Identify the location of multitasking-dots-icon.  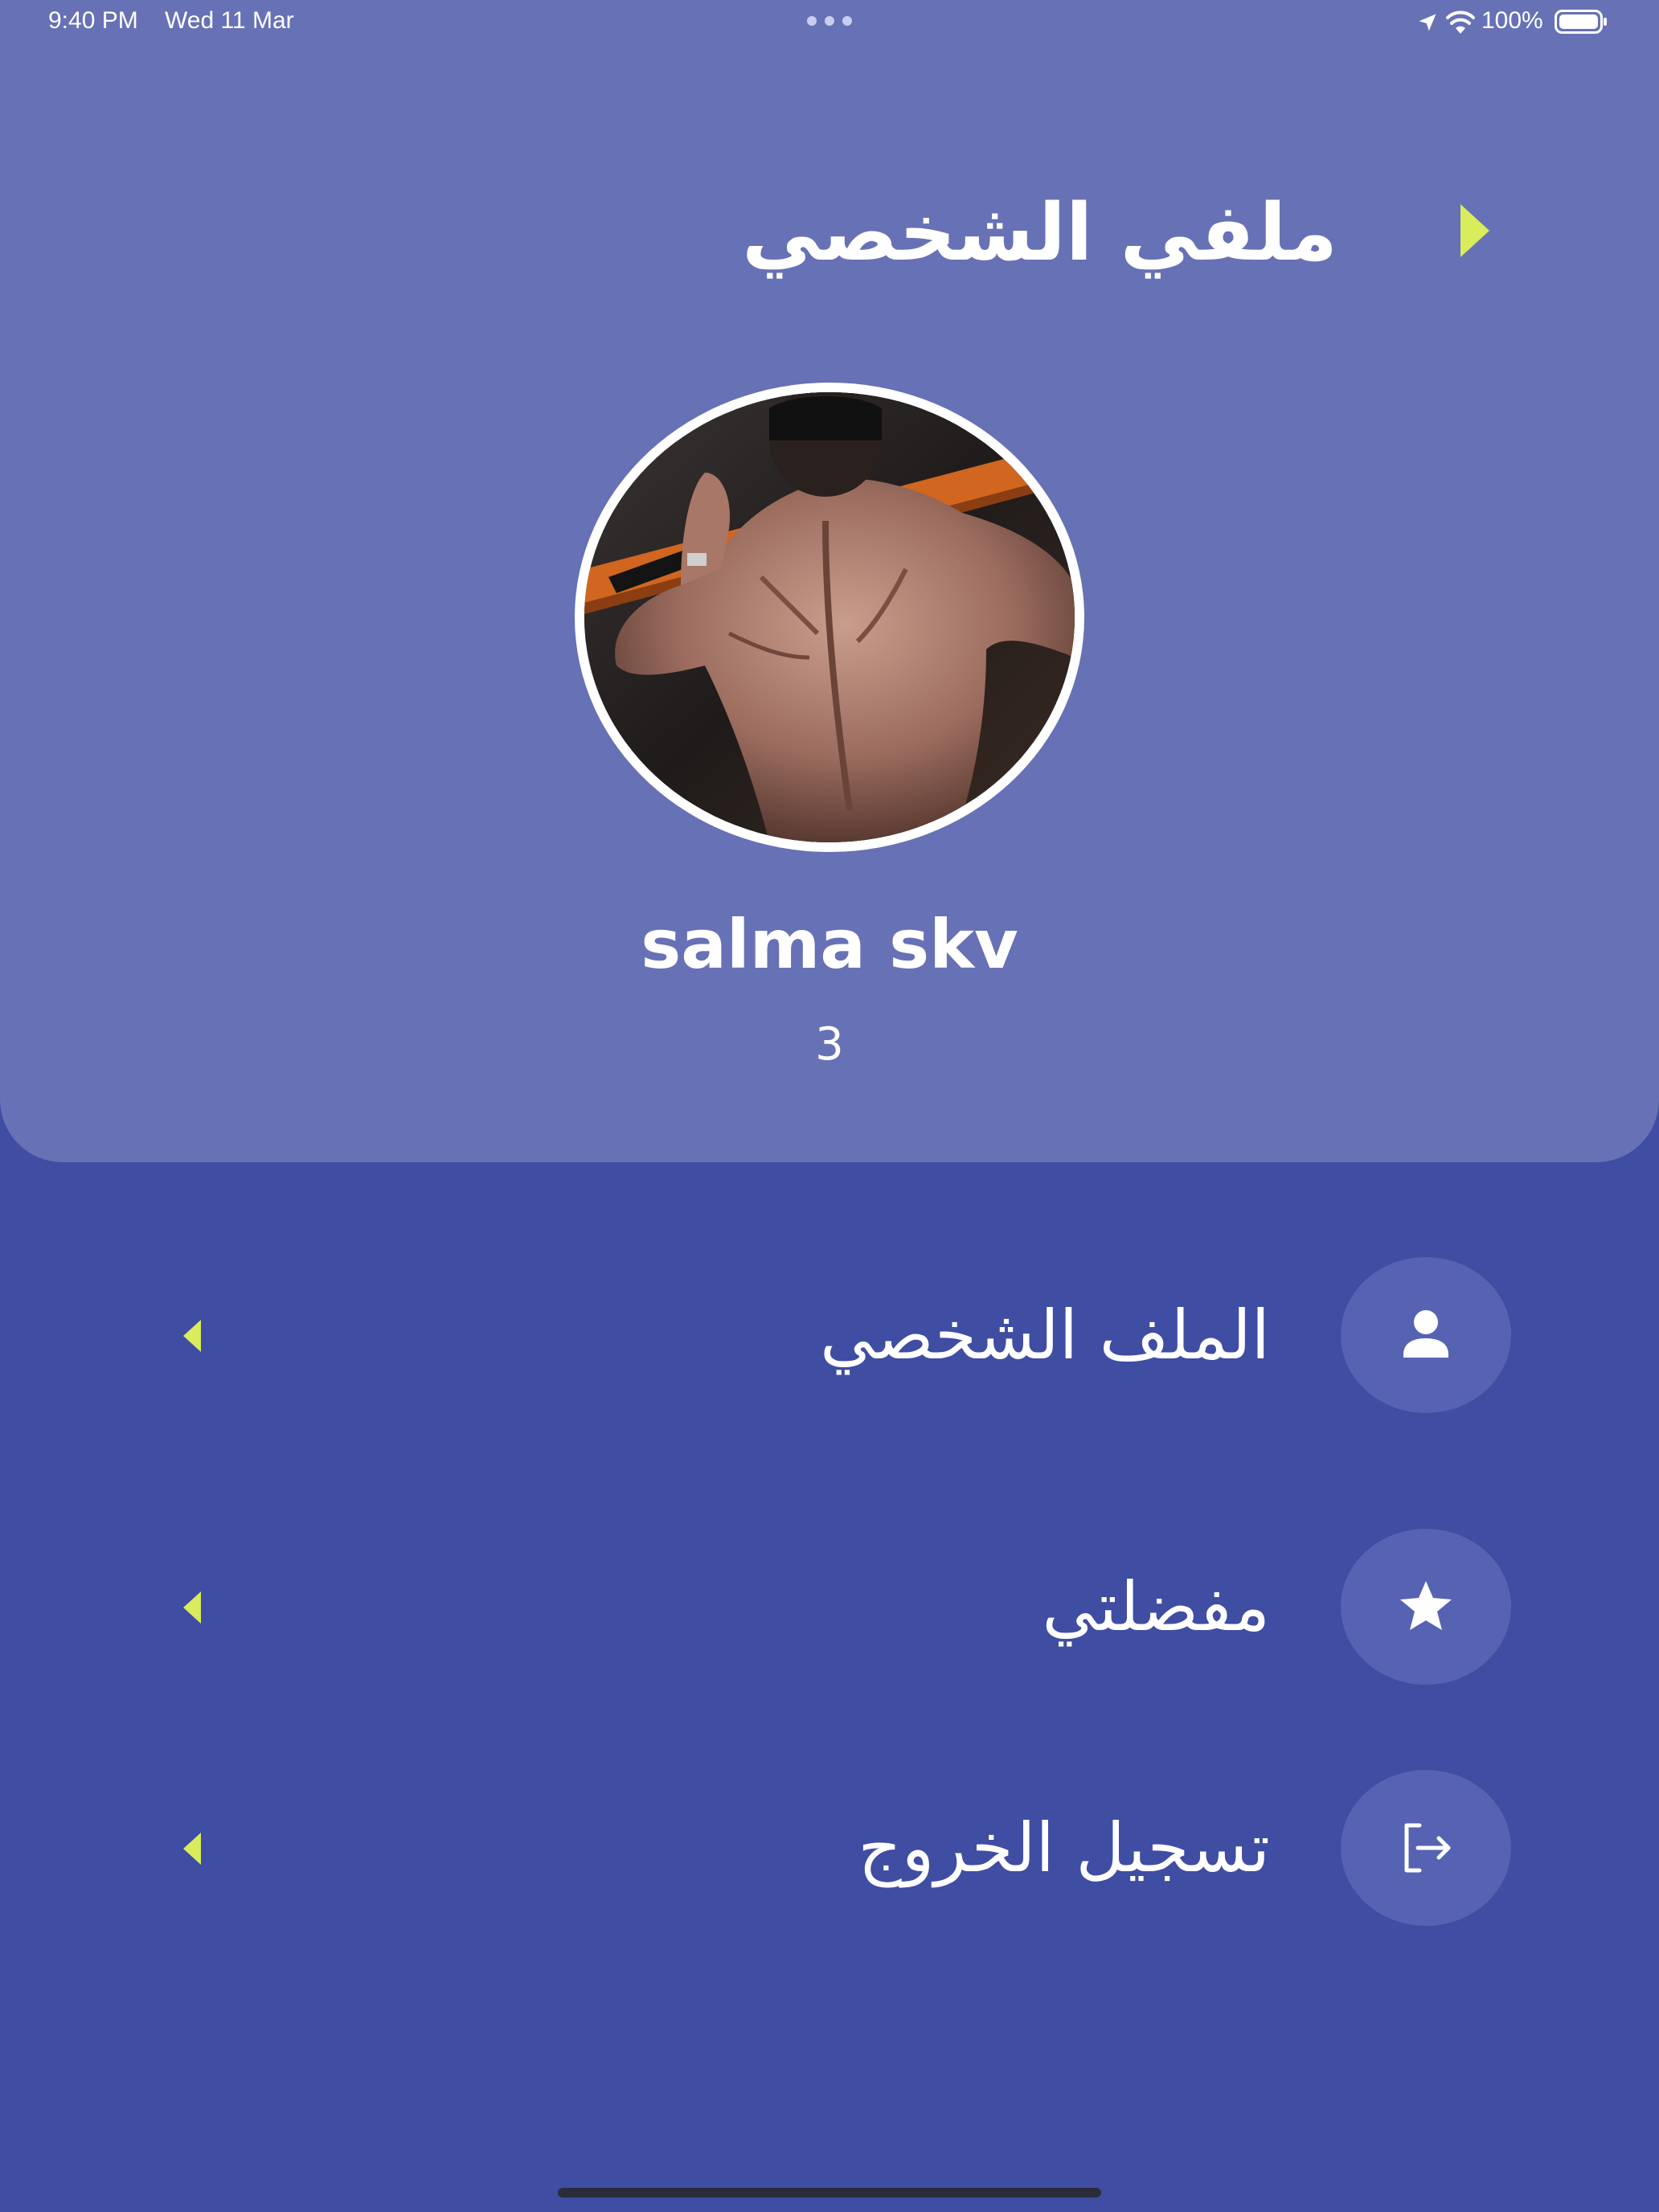
(829, 21).